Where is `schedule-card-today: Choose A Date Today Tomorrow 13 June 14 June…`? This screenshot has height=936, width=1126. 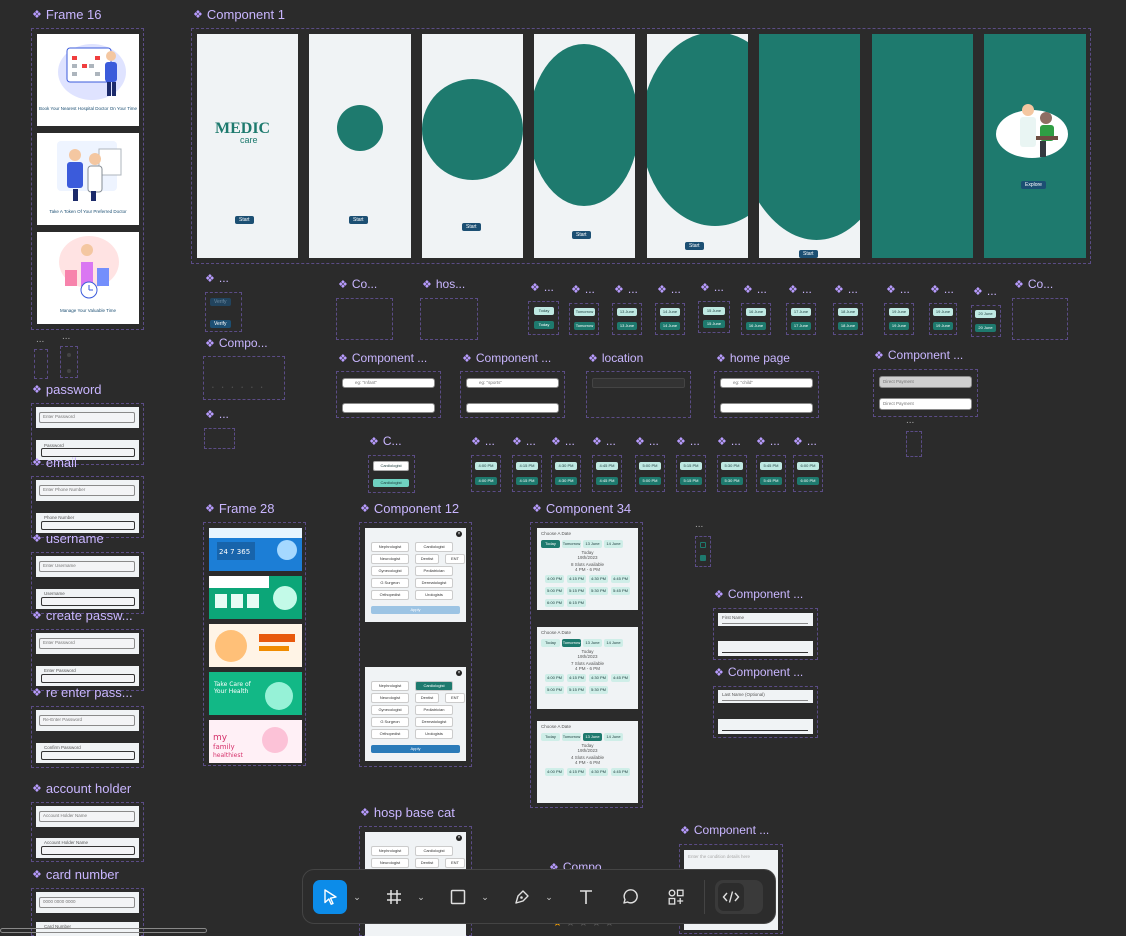 schedule-card-today: Choose A Date Today Tomorrow 13 June 14 June… is located at coordinates (587, 569).